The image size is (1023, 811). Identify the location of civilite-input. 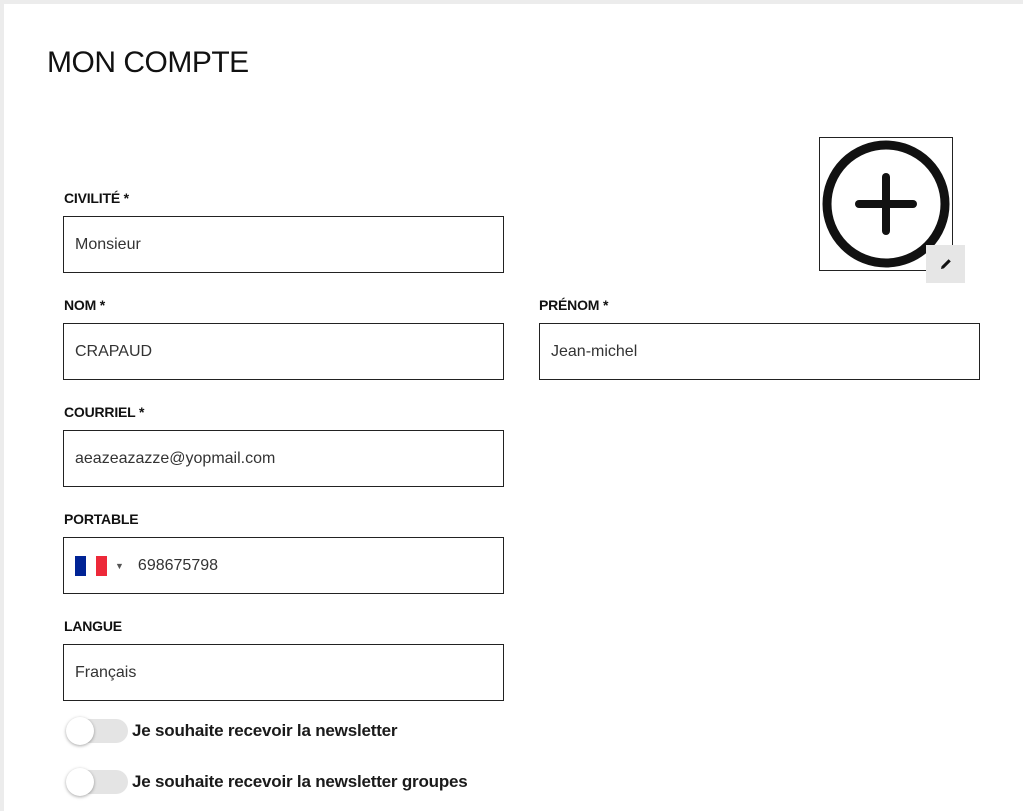
(283, 244).